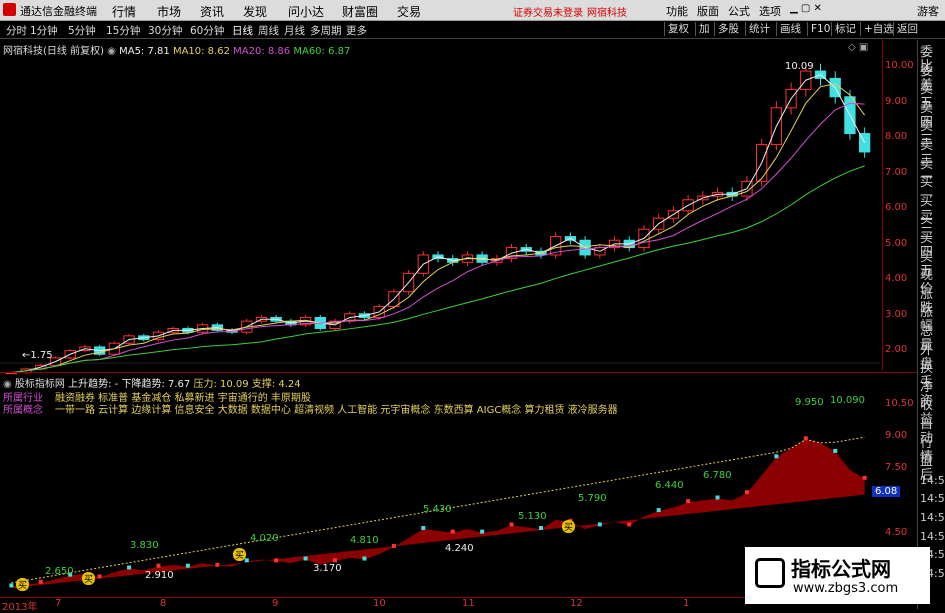  I want to click on panel-divider, so click(459, 372).